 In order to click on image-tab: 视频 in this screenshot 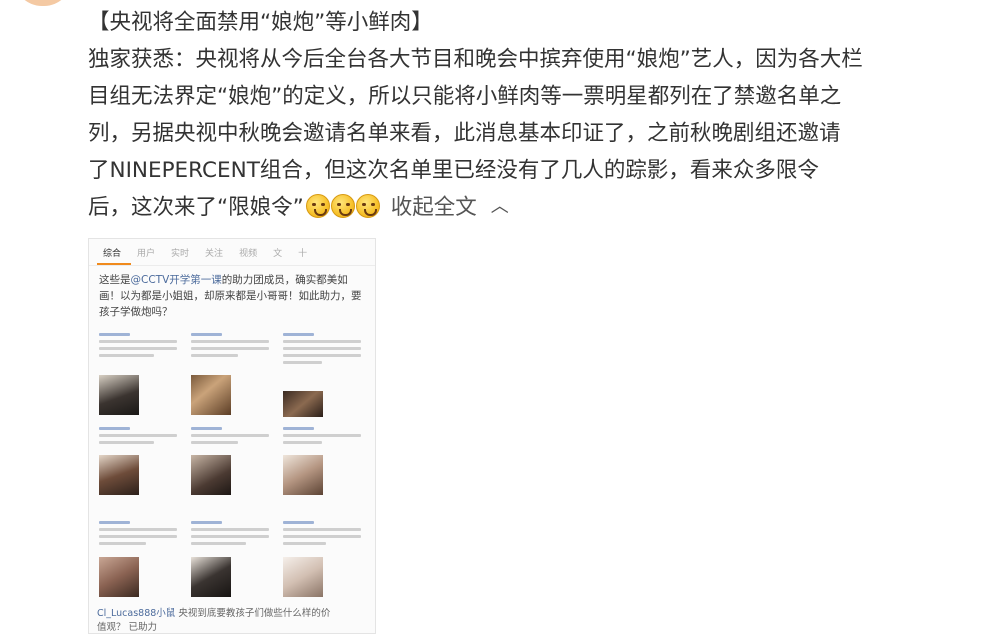, I will do `click(248, 254)`.